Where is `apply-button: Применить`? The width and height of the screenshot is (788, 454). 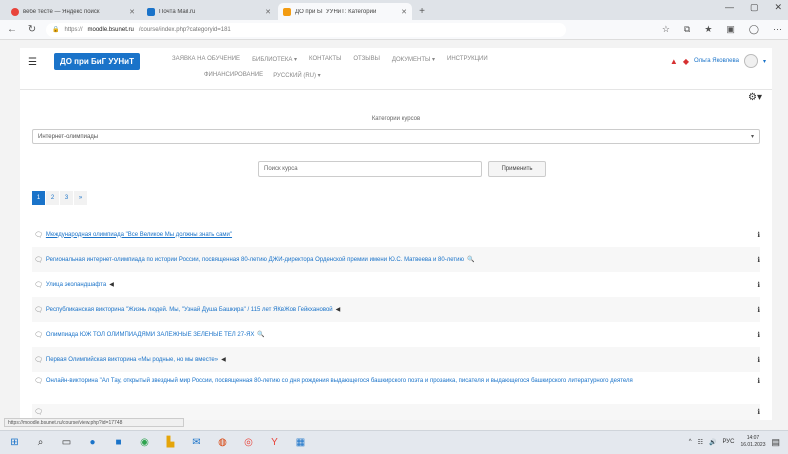
apply-button: Применить is located at coordinates (517, 169).